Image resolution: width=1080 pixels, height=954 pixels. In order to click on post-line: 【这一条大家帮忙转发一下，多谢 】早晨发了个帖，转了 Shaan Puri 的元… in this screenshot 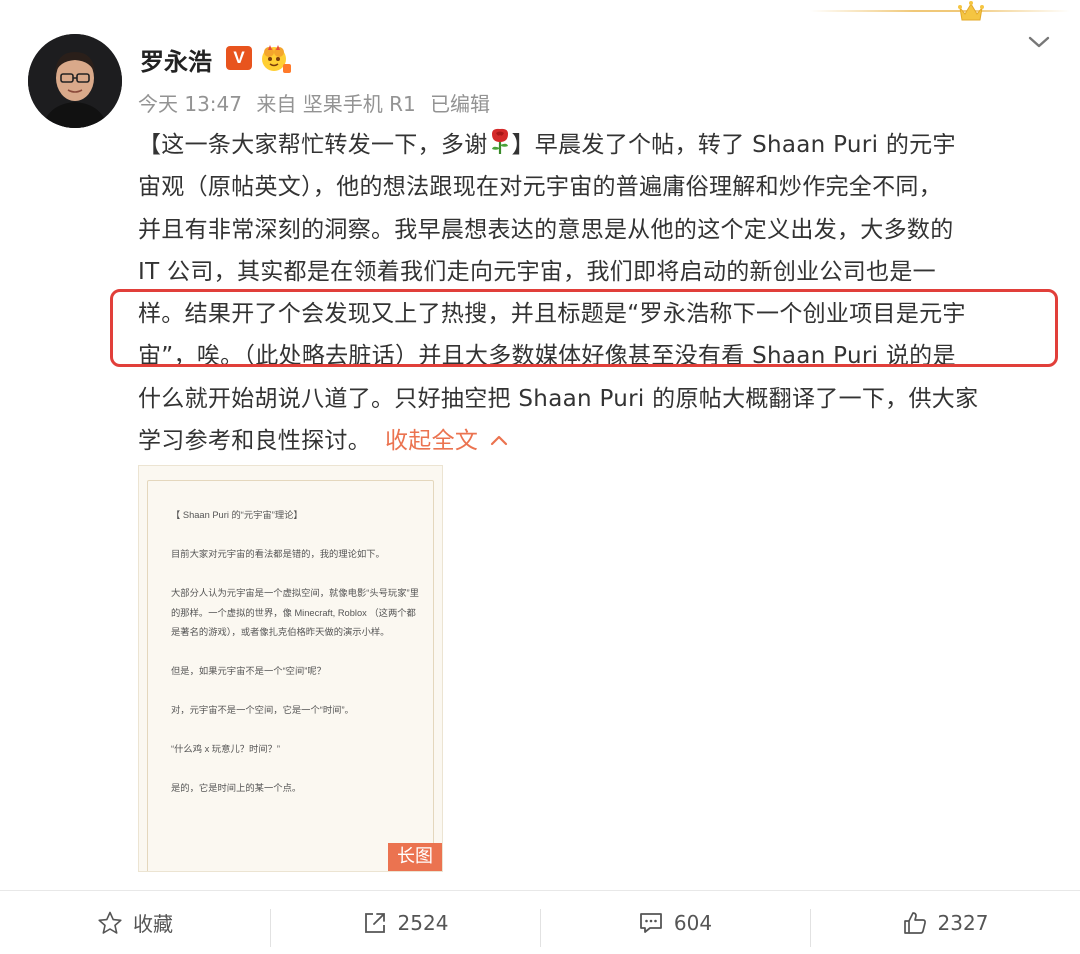, I will do `click(596, 145)`.